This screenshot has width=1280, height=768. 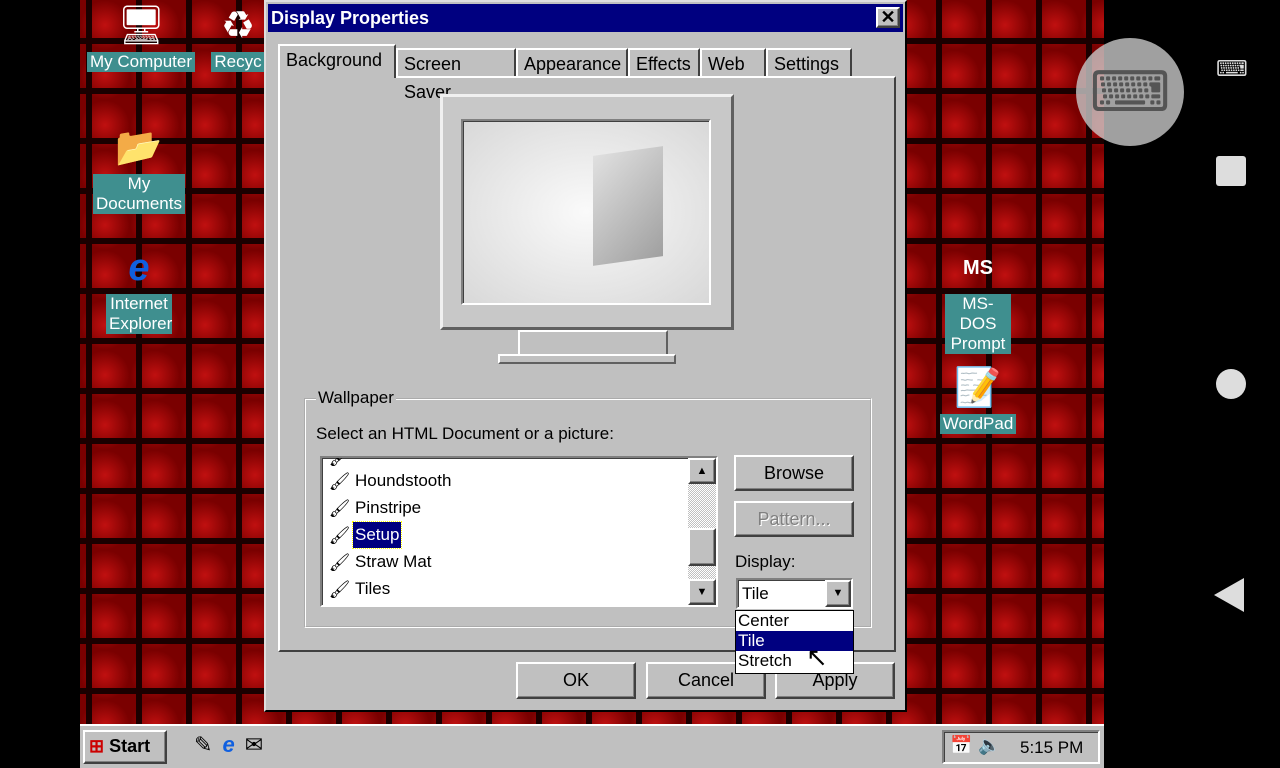 What do you see at coordinates (888, 17) in the screenshot?
I see `close-button: ✕` at bounding box center [888, 17].